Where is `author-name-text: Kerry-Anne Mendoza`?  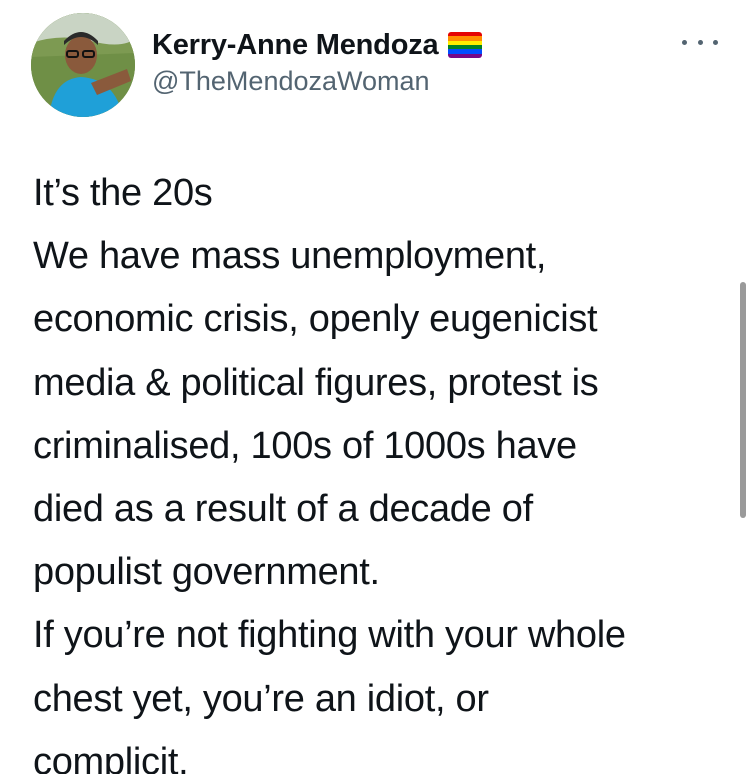 author-name-text: Kerry-Anne Mendoza is located at coordinates (295, 45).